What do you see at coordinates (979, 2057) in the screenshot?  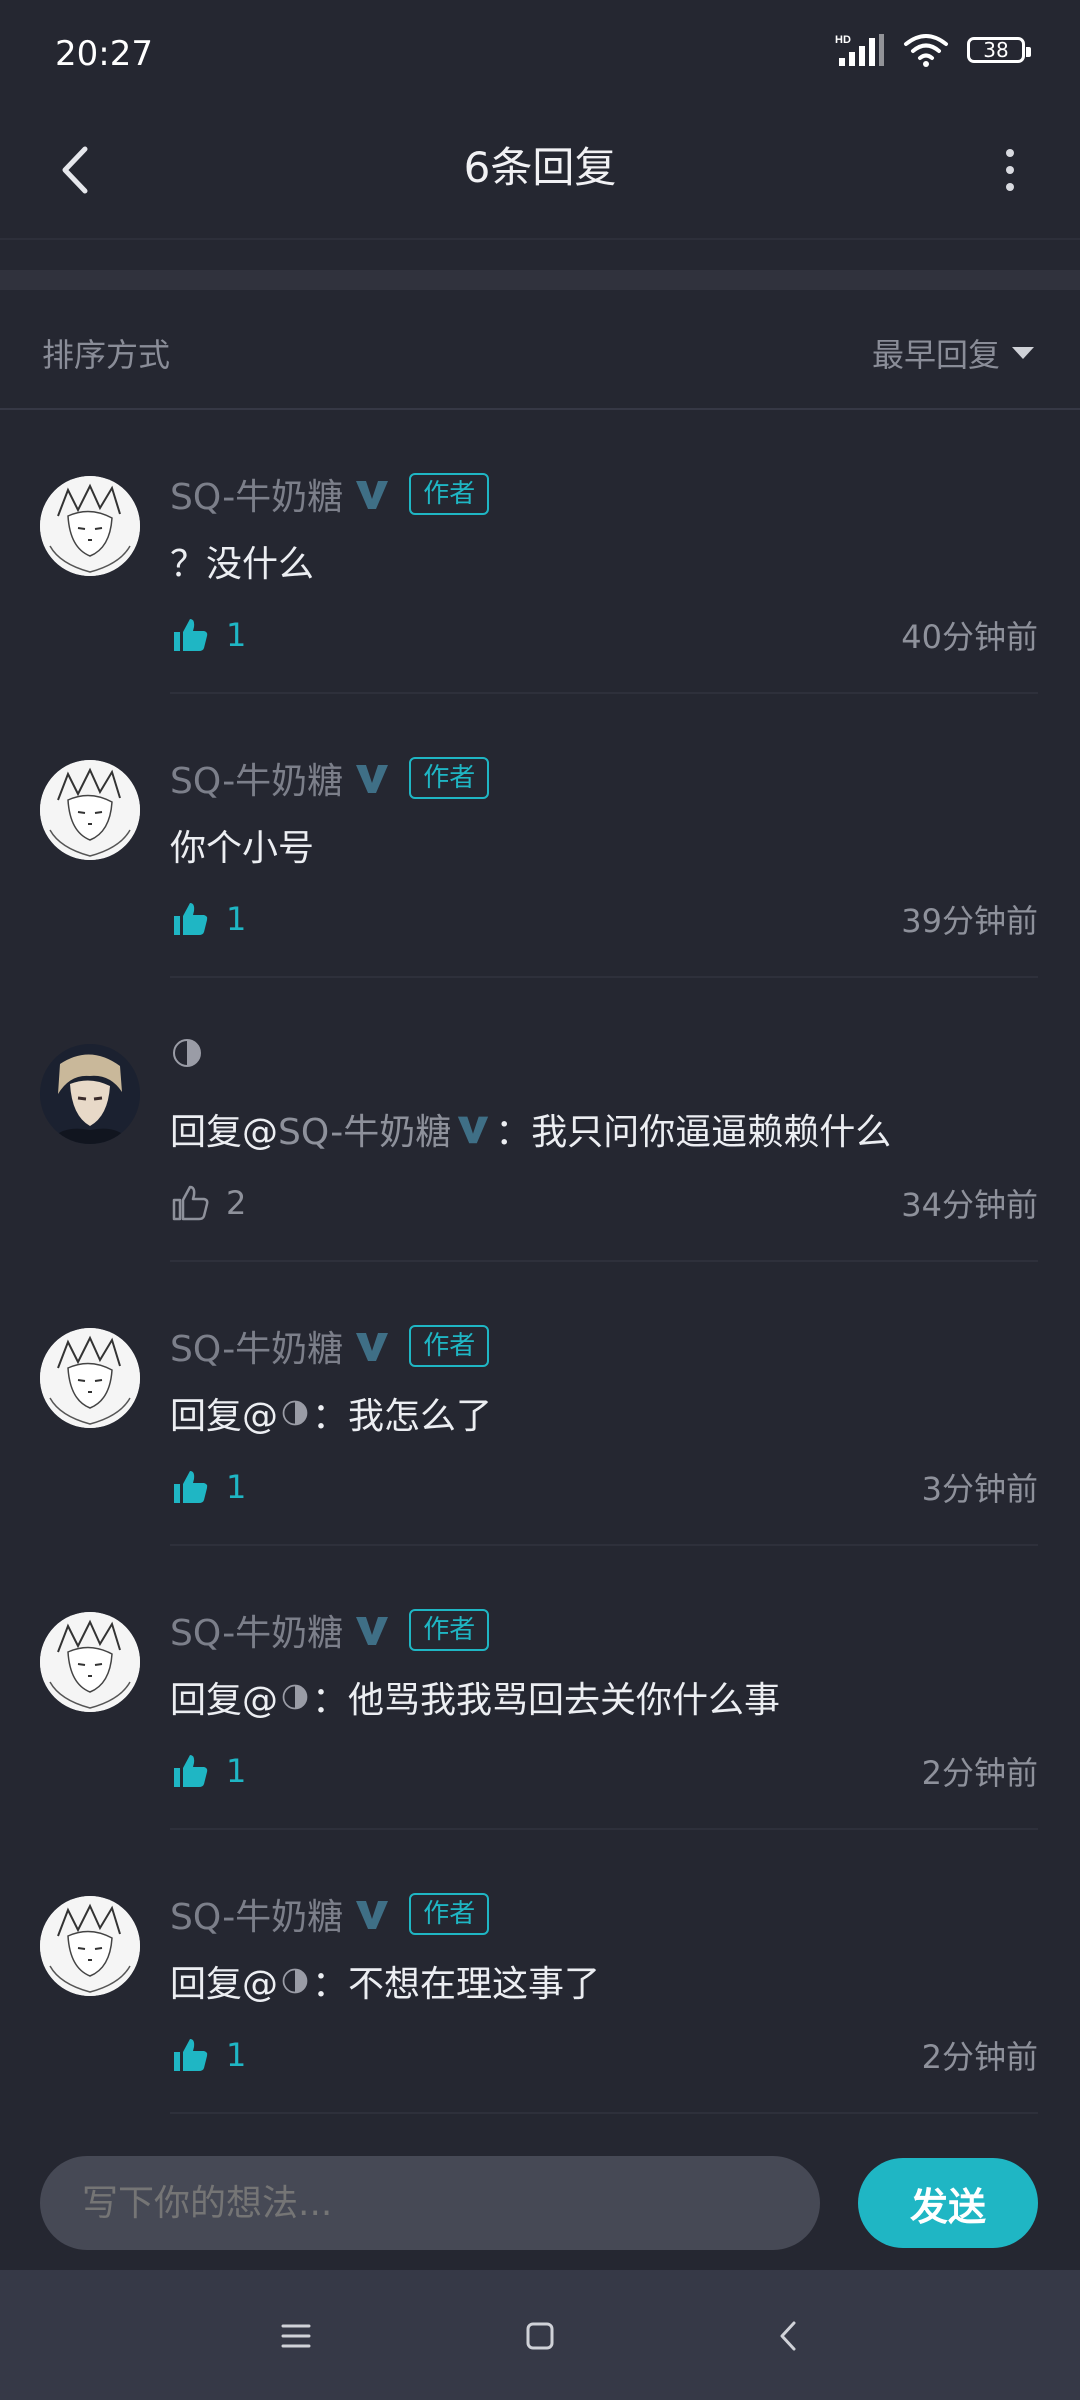 I see `reply-time: 2分钟前` at bounding box center [979, 2057].